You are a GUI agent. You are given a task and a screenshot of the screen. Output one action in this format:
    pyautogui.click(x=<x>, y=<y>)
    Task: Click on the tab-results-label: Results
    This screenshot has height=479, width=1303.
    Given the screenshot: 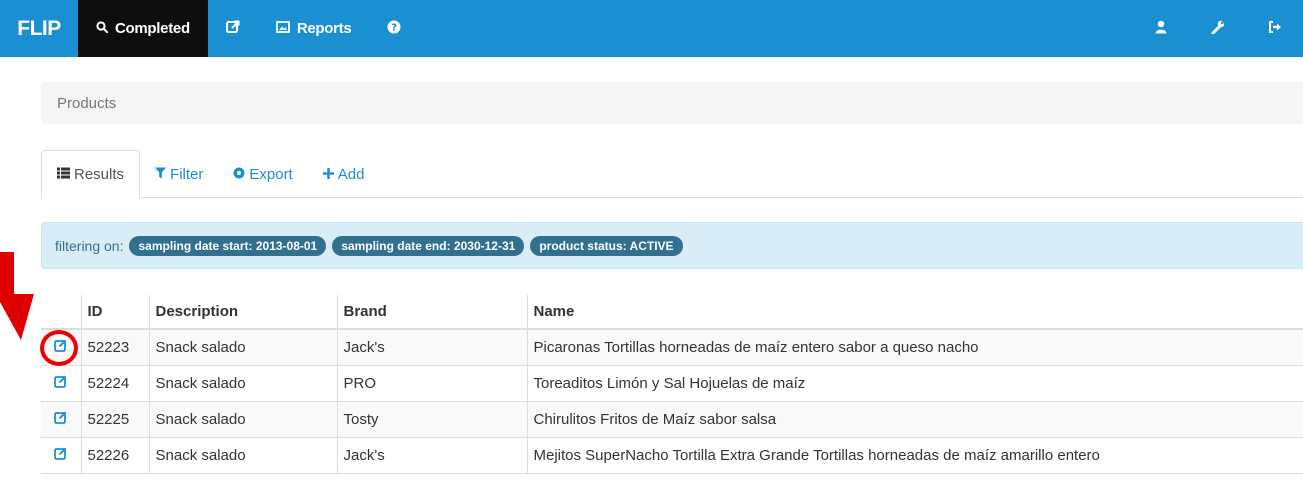 What is the action you would take?
    pyautogui.click(x=99, y=174)
    